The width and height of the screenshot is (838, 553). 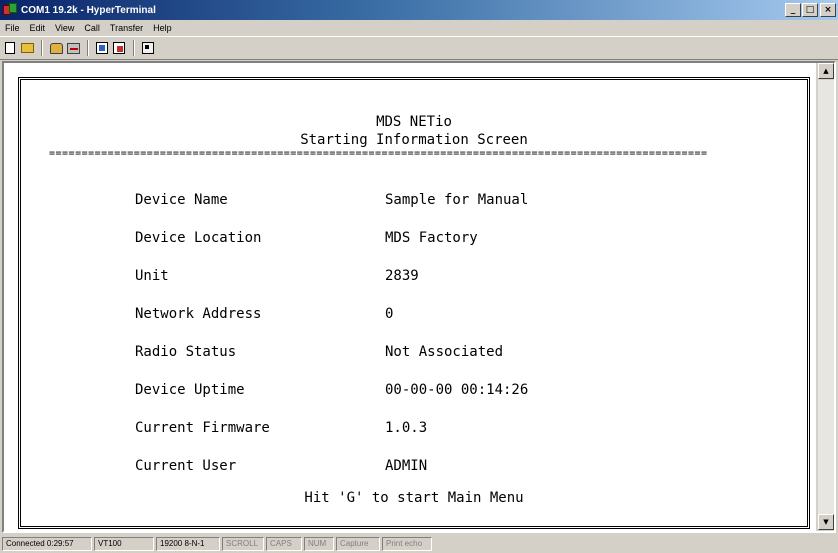 I want to click on unit-value: 2839, so click(x=402, y=276).